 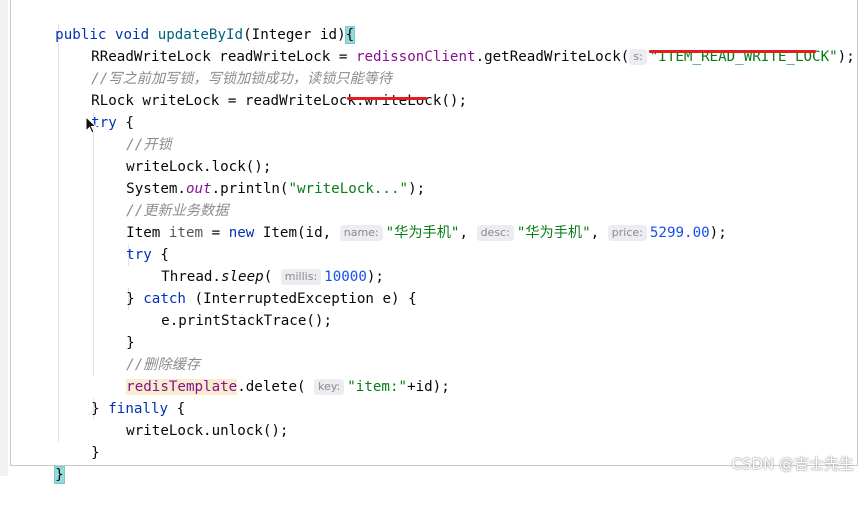 What do you see at coordinates (4, 238) in the screenshot?
I see `gutter-strip` at bounding box center [4, 238].